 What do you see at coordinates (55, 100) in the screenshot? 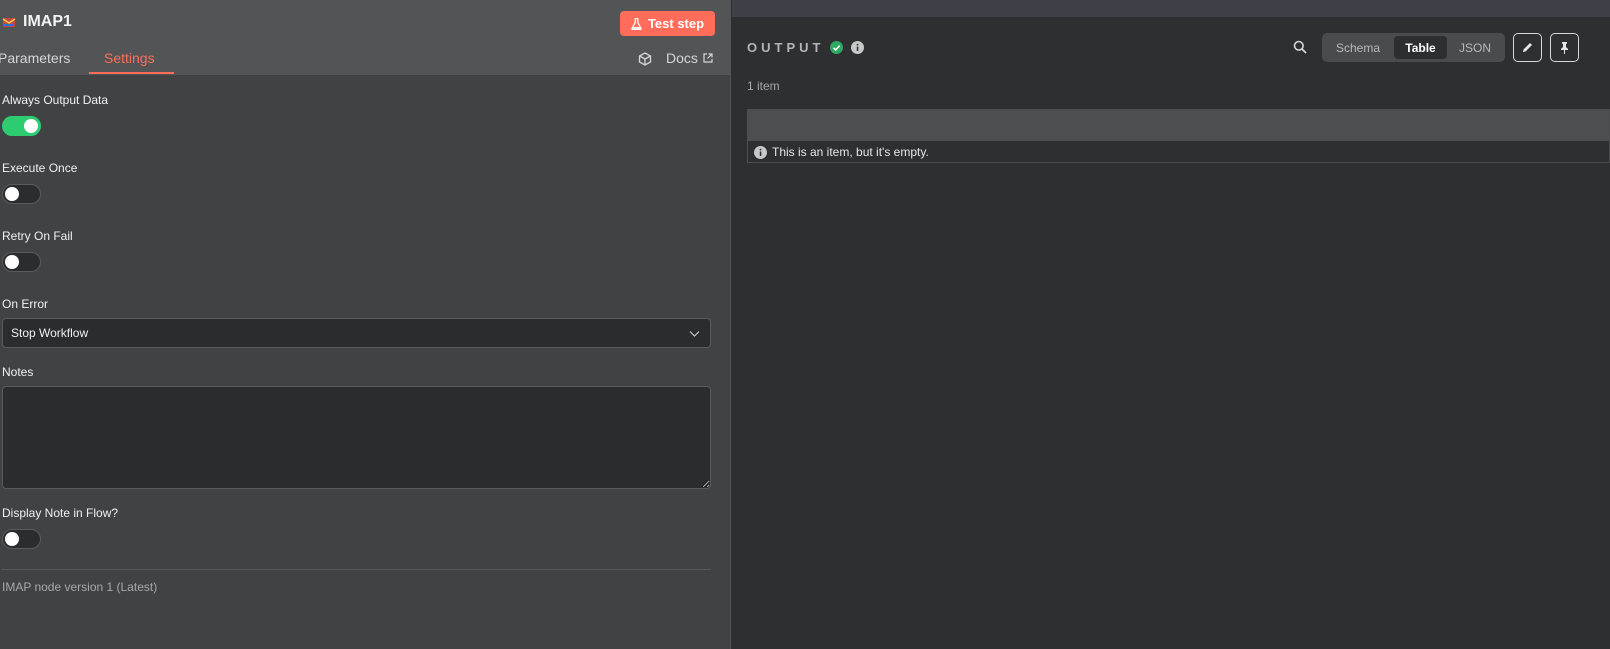
I see `always-output-label: Always Output Data` at bounding box center [55, 100].